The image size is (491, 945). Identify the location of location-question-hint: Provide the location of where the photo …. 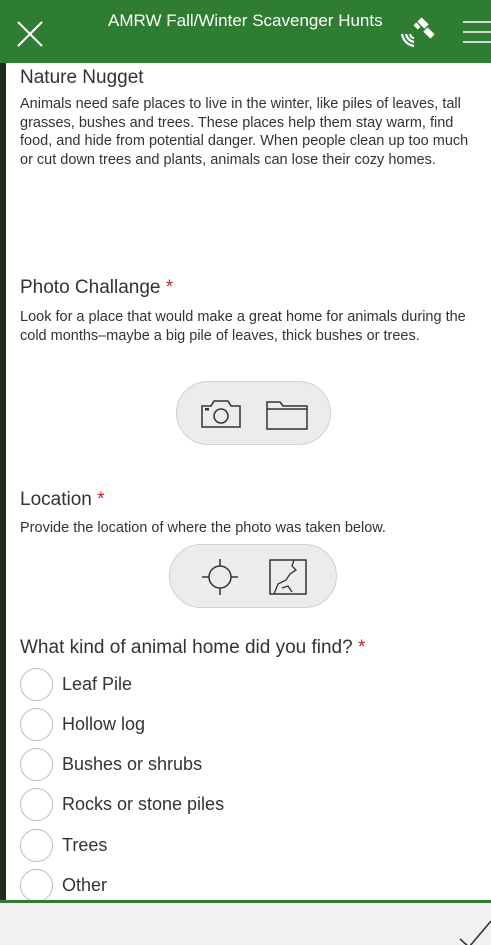
(203, 528).